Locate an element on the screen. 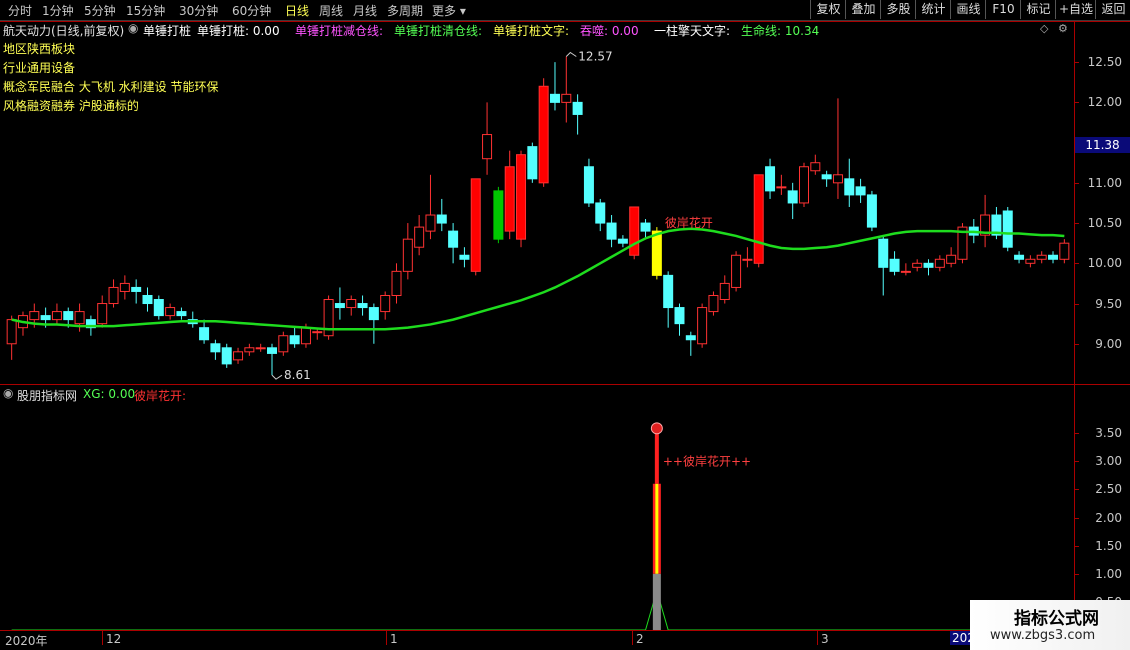 This screenshot has width=1130, height=650. price-tick: 12.50 is located at coordinates (1104, 62).